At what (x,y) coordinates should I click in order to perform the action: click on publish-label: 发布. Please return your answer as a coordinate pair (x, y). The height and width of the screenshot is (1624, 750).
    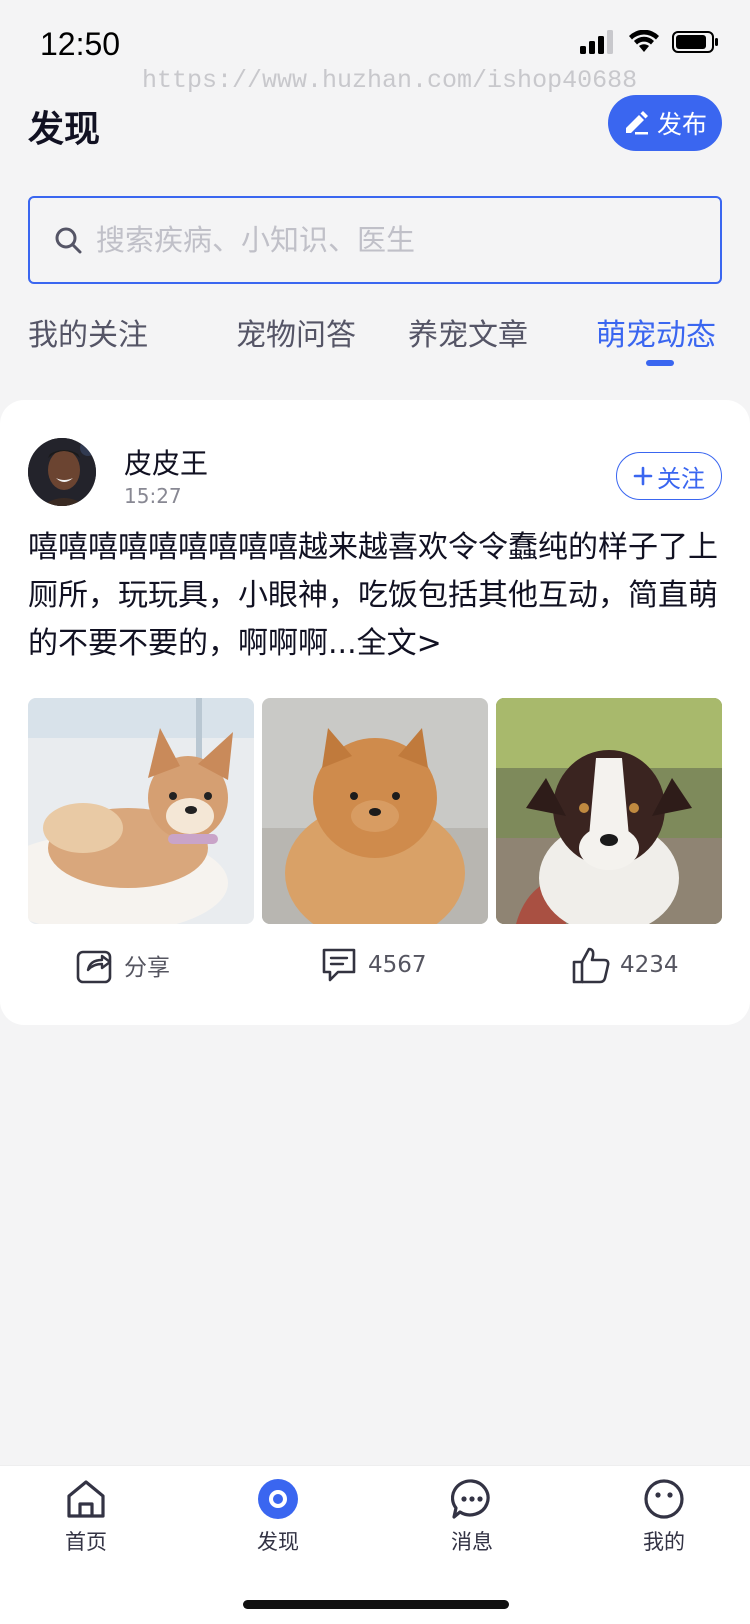
    Looking at the image, I should click on (681, 124).